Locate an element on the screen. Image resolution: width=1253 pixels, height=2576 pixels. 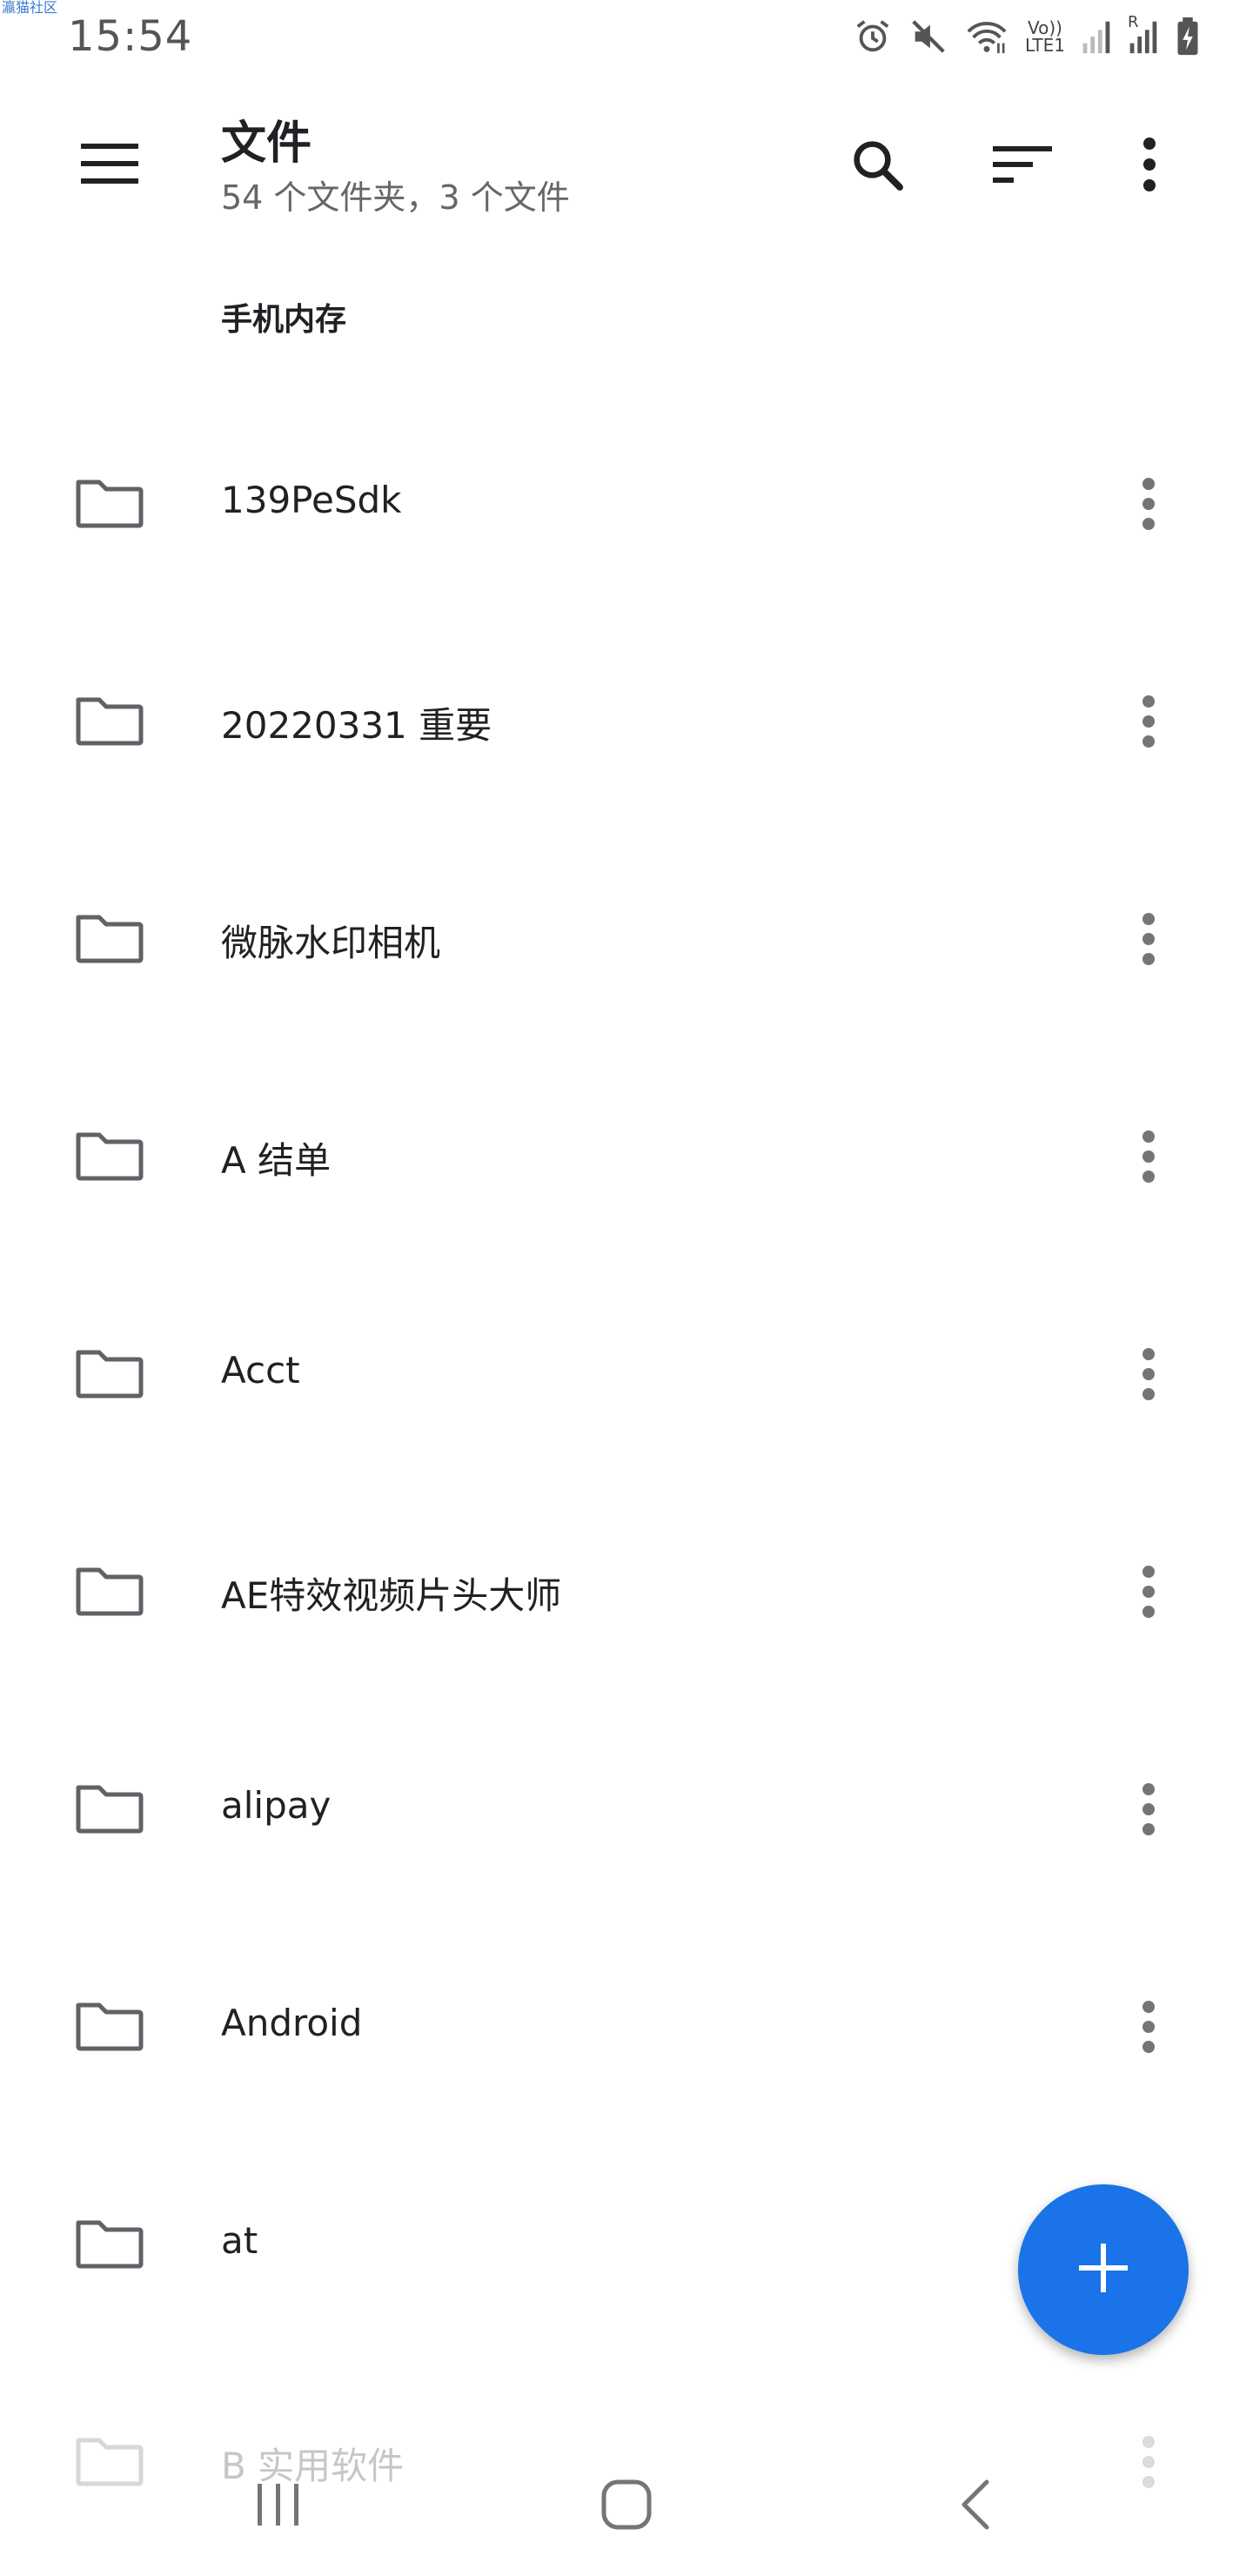
folder-row: AE特效视频片头大师 is located at coordinates (626, 1586).